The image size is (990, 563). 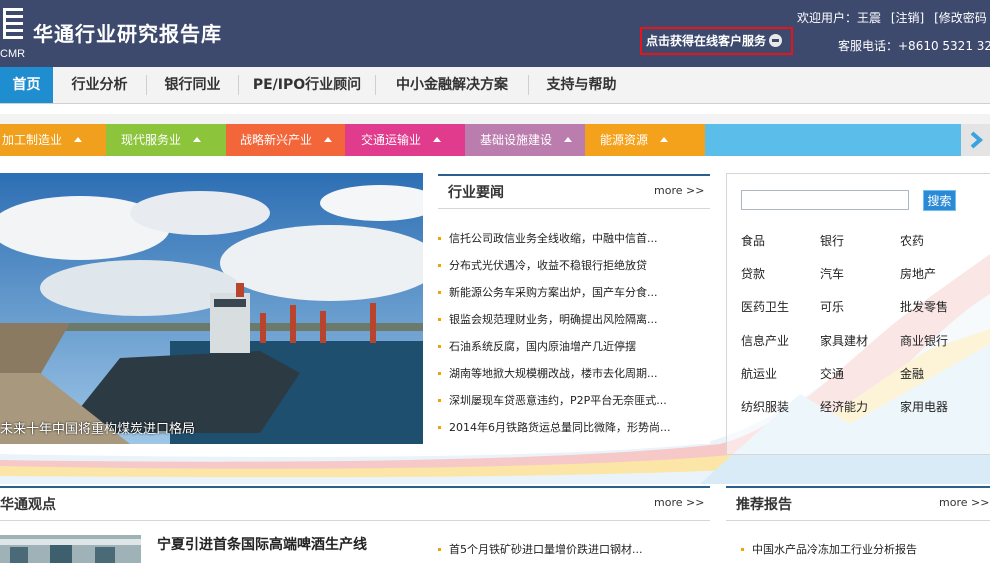 I want to click on tag-link: 银行, so click(x=832, y=240).